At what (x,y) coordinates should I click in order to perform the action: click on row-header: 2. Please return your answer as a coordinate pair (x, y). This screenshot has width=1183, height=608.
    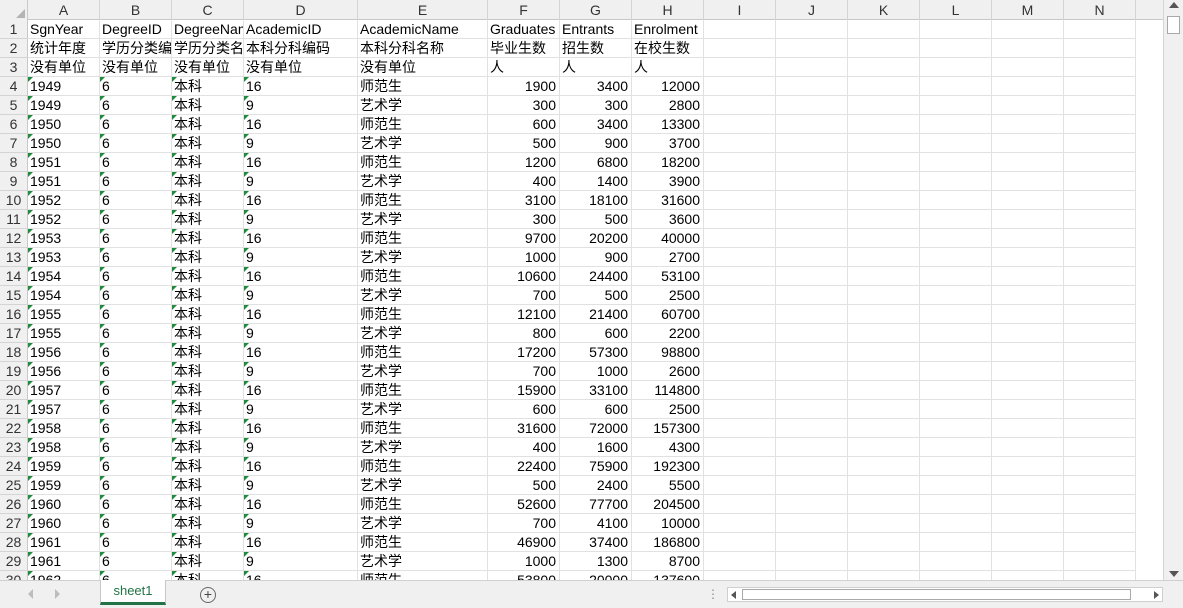
    Looking at the image, I should click on (14, 48).